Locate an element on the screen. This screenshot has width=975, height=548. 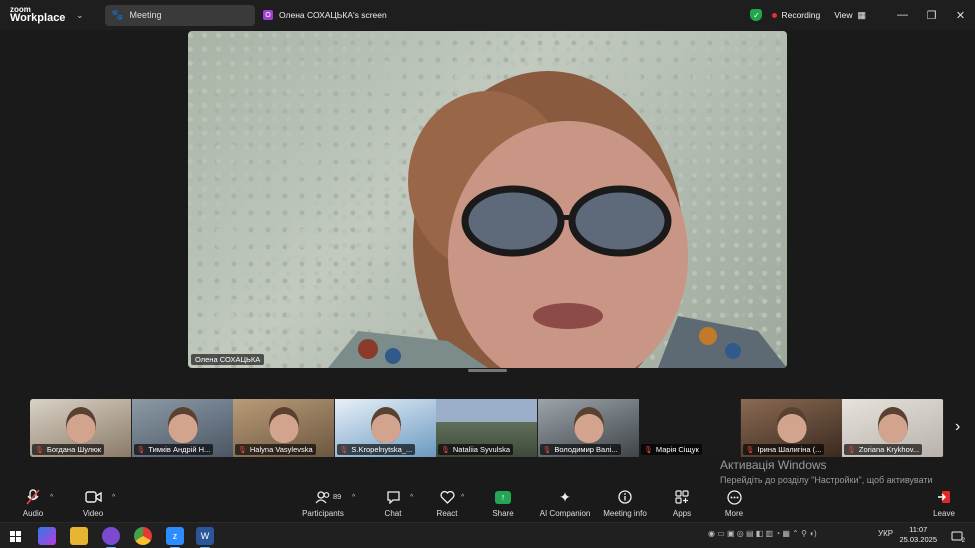
chat-button: Chat is located at coordinates (393, 504).